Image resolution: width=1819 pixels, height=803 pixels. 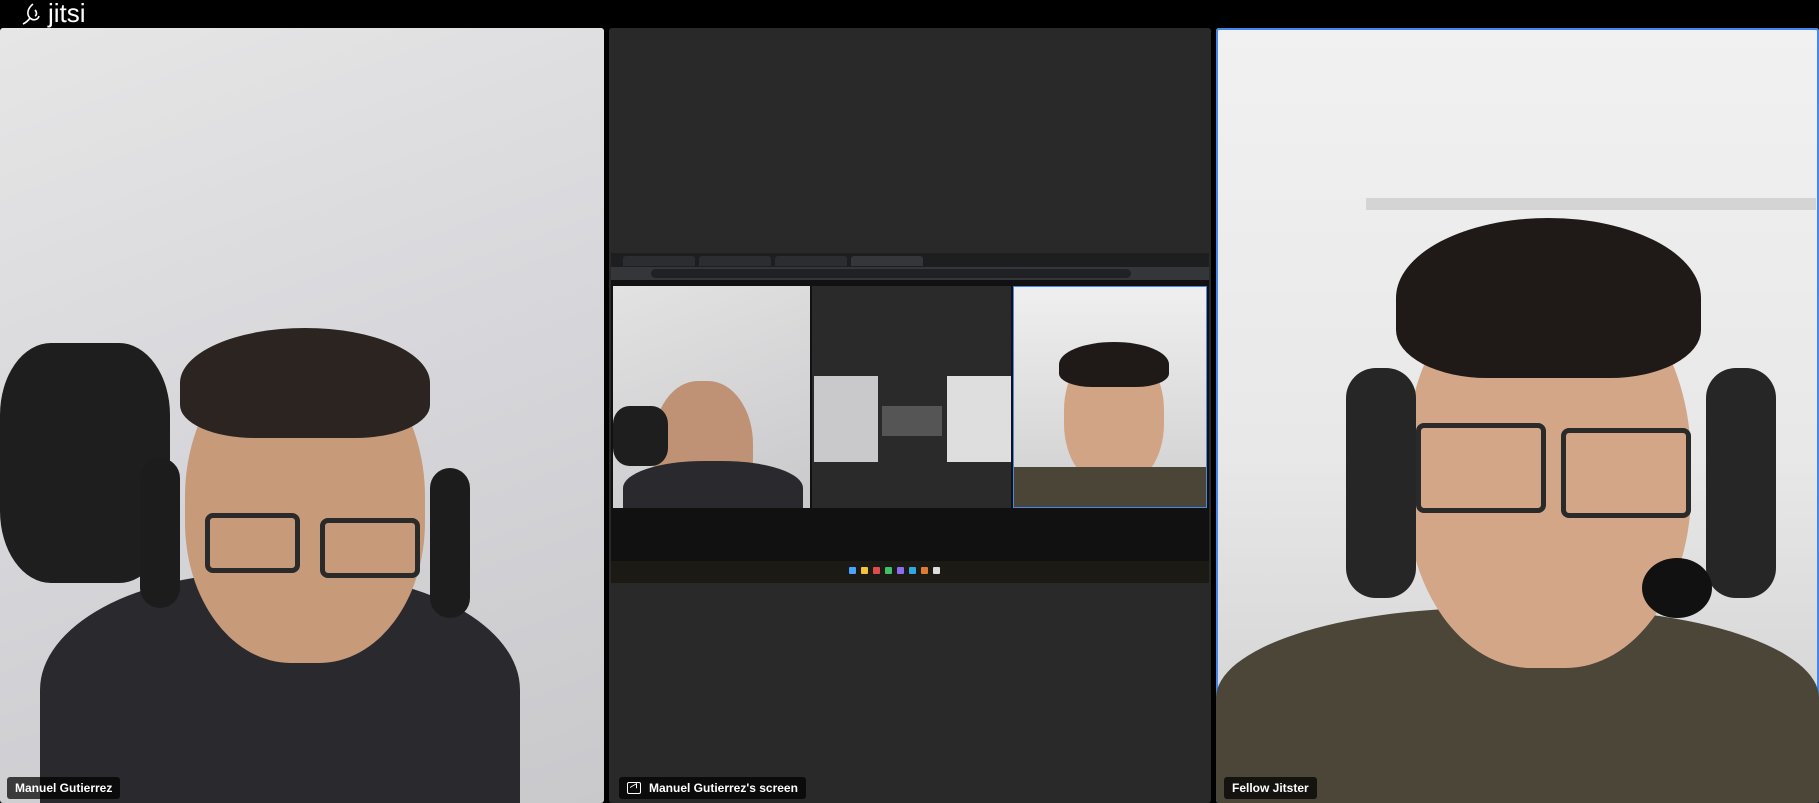 What do you see at coordinates (67, 14) in the screenshot?
I see `logo-text: jitsi` at bounding box center [67, 14].